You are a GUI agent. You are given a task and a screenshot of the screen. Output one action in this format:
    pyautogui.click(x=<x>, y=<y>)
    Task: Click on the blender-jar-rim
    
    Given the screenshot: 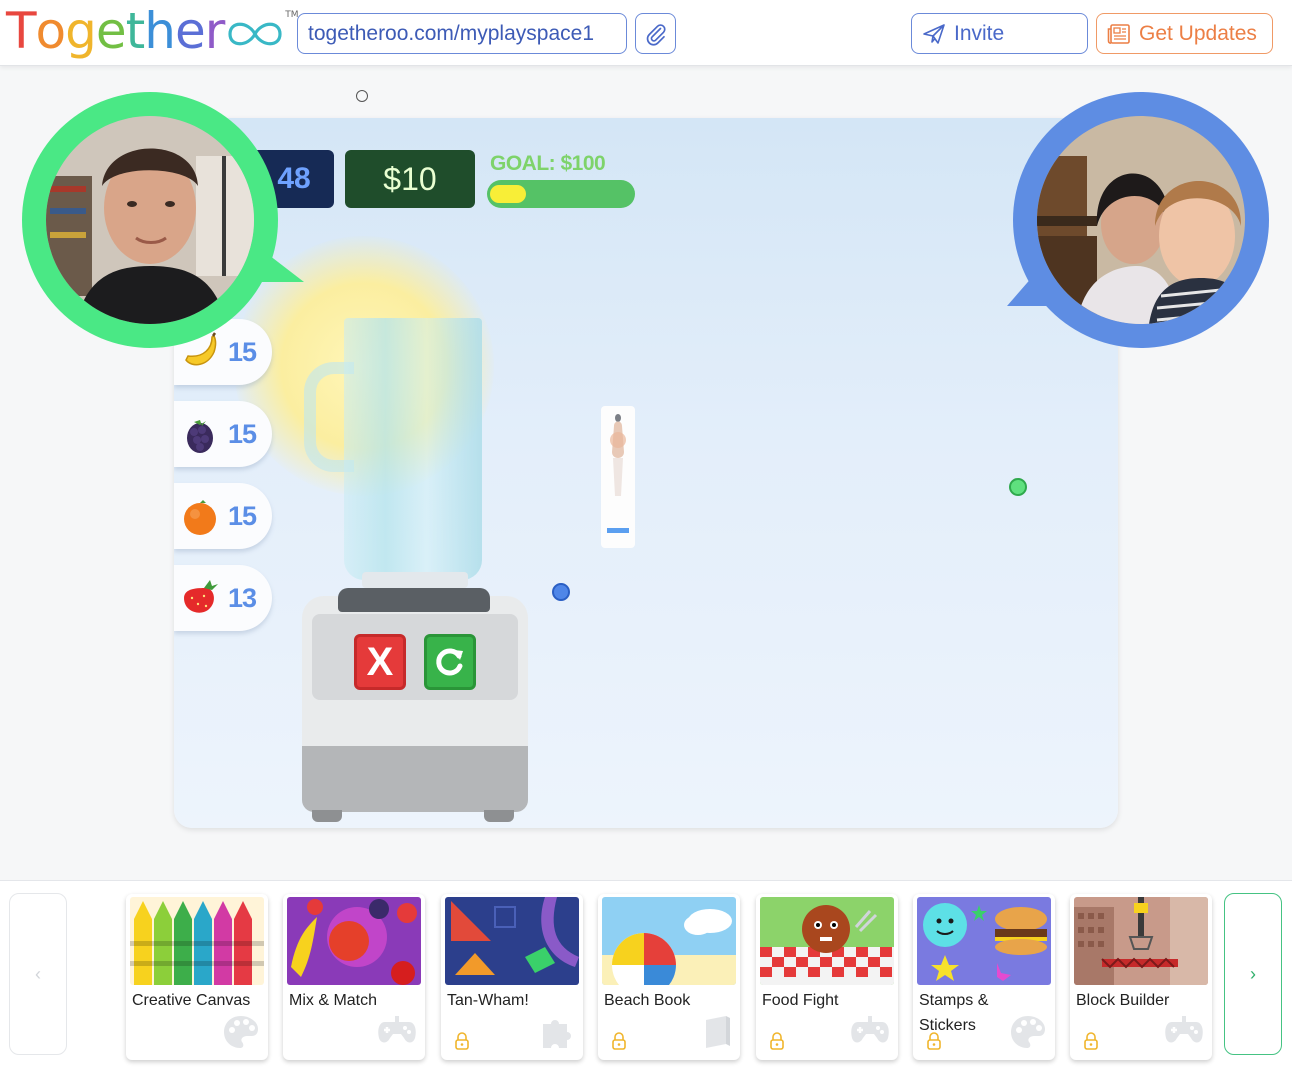 What is the action you would take?
    pyautogui.click(x=415, y=580)
    